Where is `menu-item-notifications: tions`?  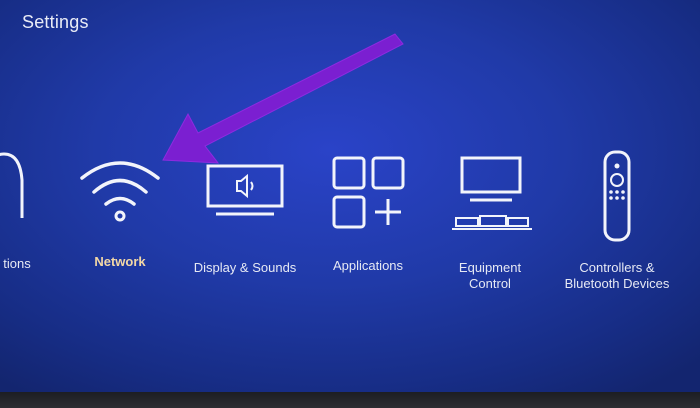
menu-item-notifications: tions is located at coordinates (30, 211).